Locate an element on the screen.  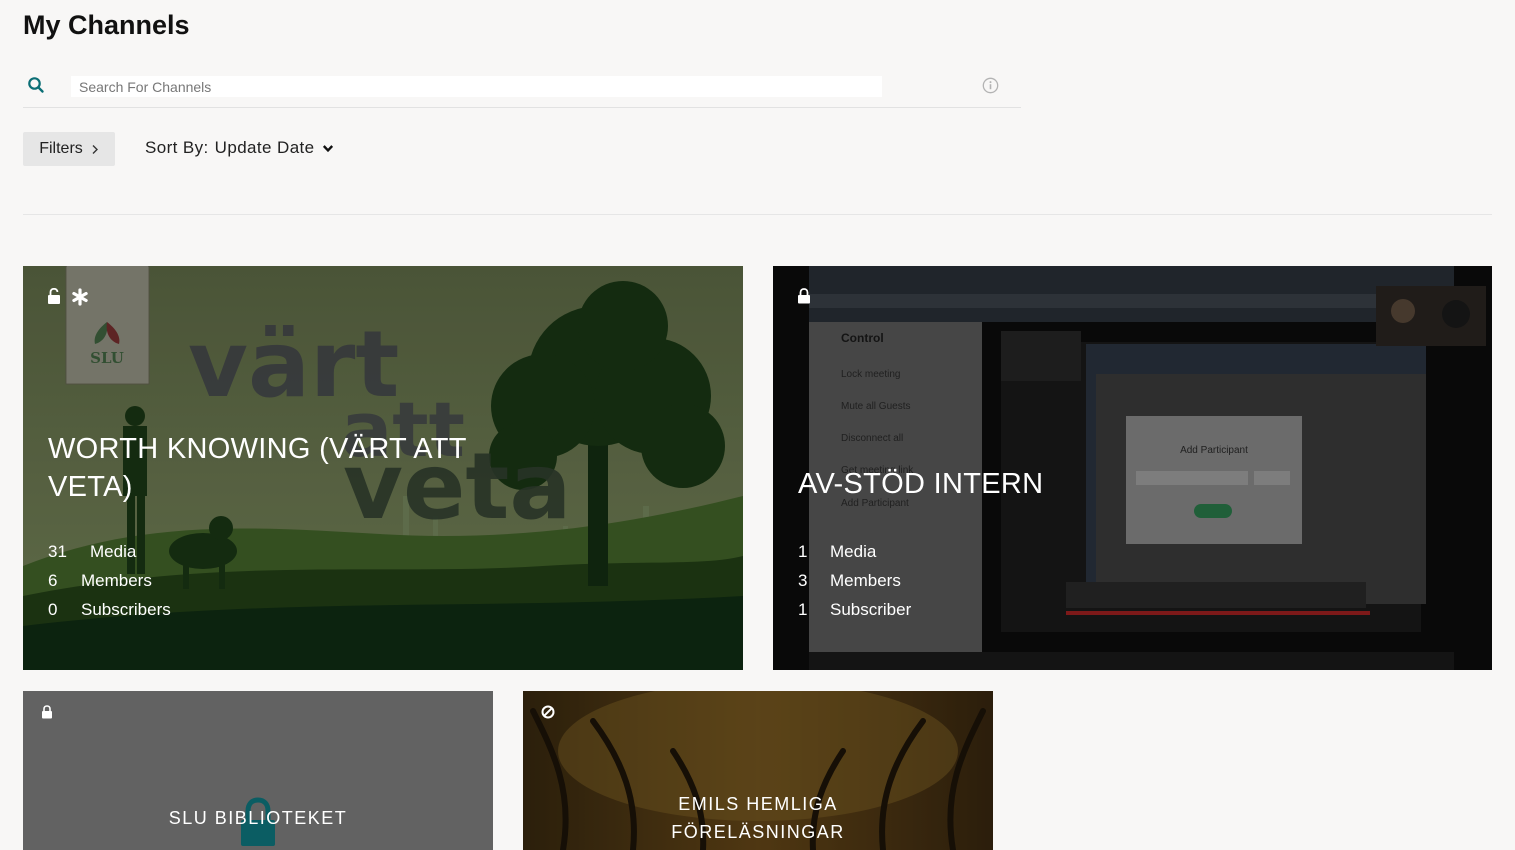
stat-number: 3 is located at coordinates (803, 580).